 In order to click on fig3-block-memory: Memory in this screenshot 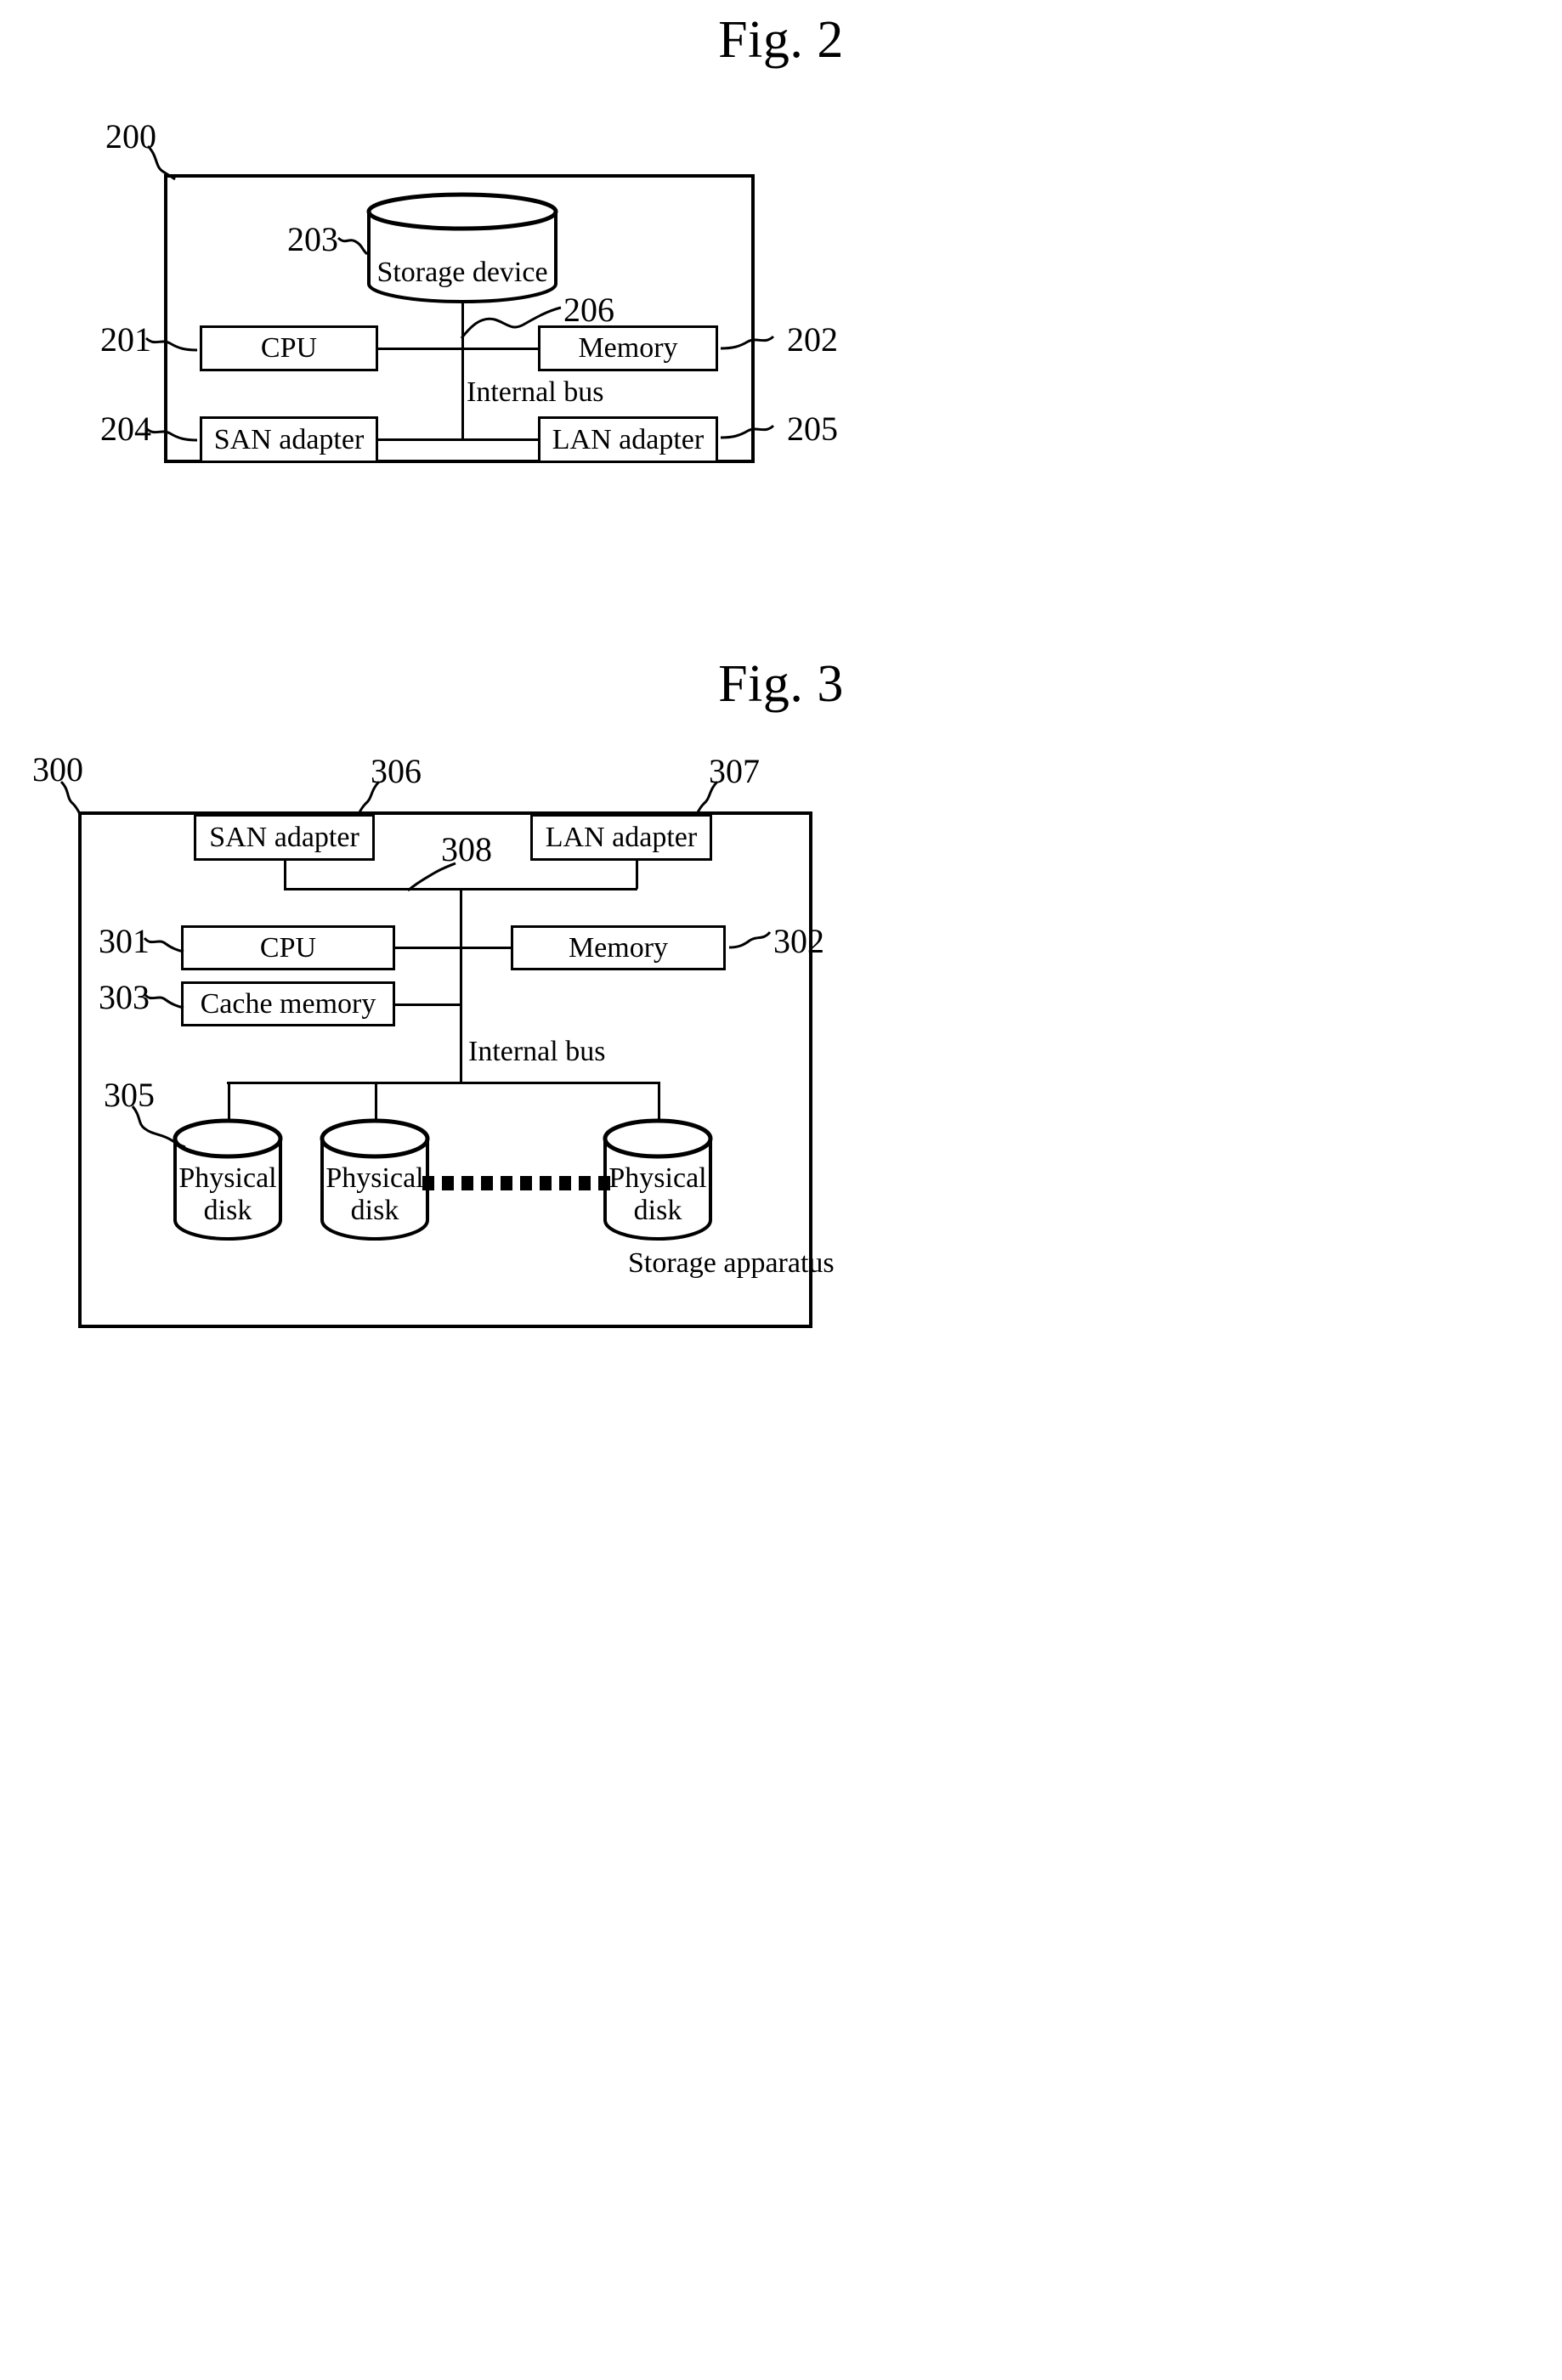, I will do `click(618, 948)`.